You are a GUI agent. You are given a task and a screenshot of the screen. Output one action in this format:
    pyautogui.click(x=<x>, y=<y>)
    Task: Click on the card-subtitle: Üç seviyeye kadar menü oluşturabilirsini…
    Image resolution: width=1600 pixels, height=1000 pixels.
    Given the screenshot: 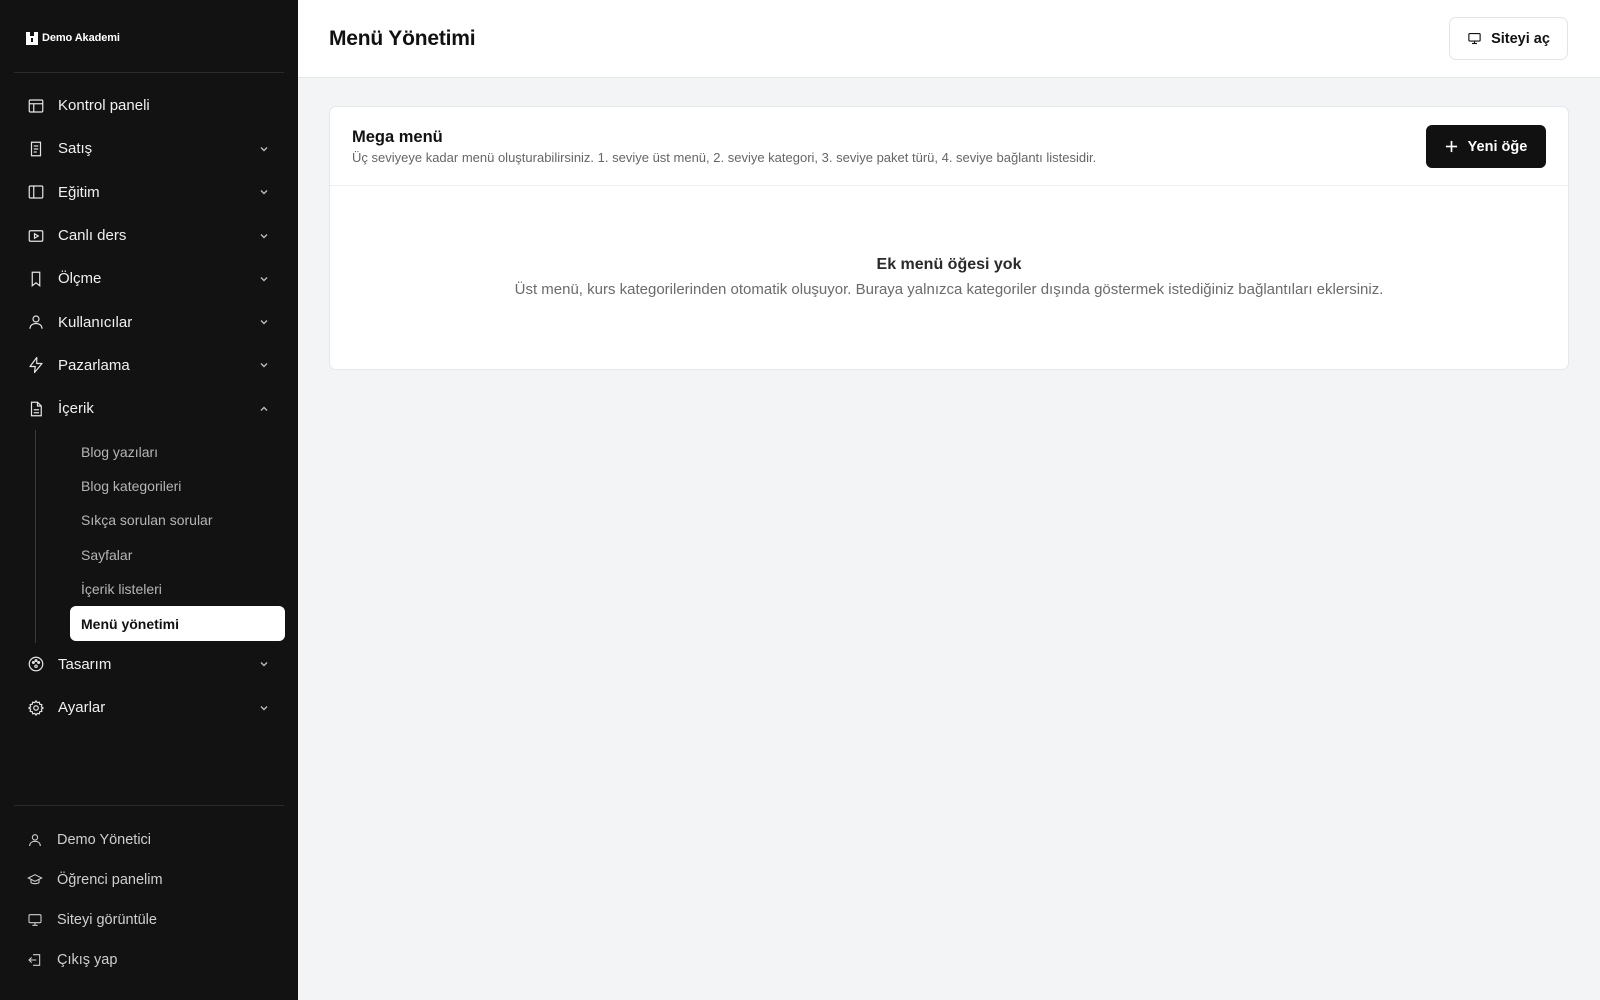 What is the action you would take?
    pyautogui.click(x=724, y=157)
    